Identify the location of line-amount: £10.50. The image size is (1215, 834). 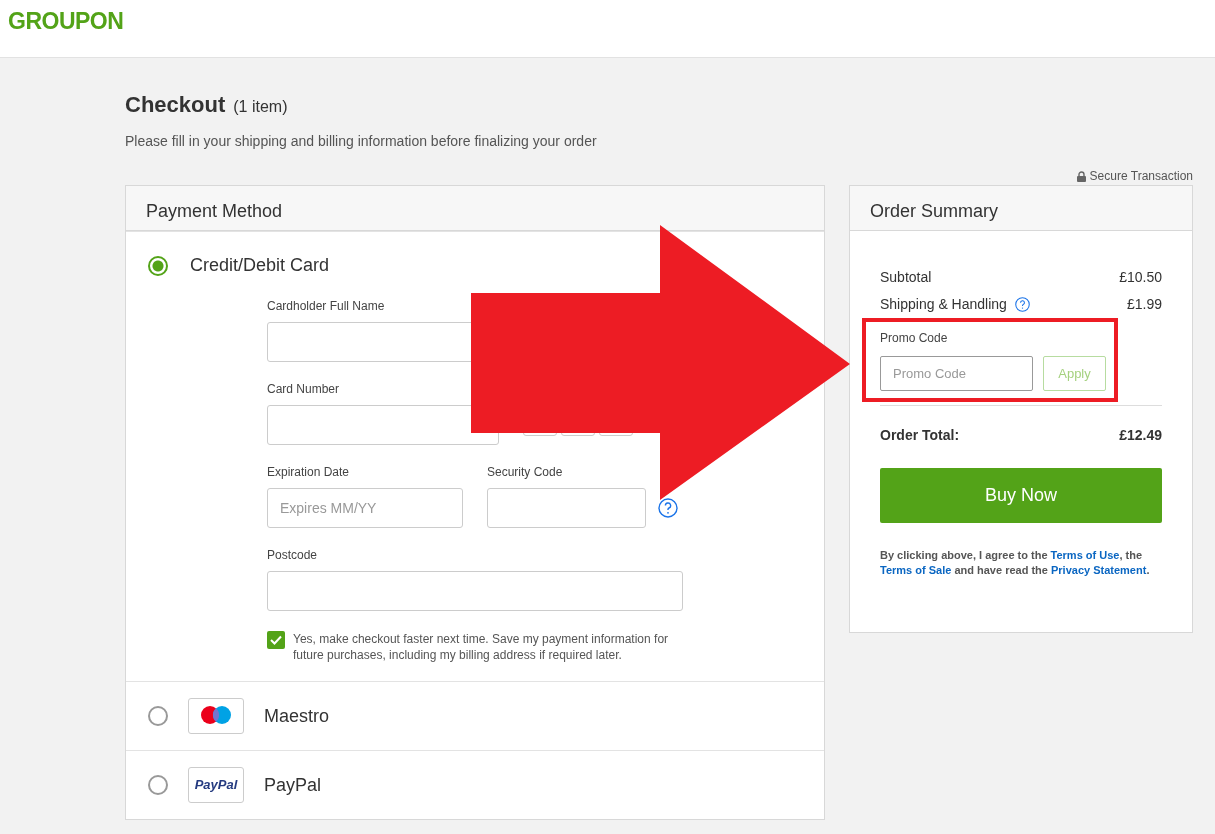
(1140, 277).